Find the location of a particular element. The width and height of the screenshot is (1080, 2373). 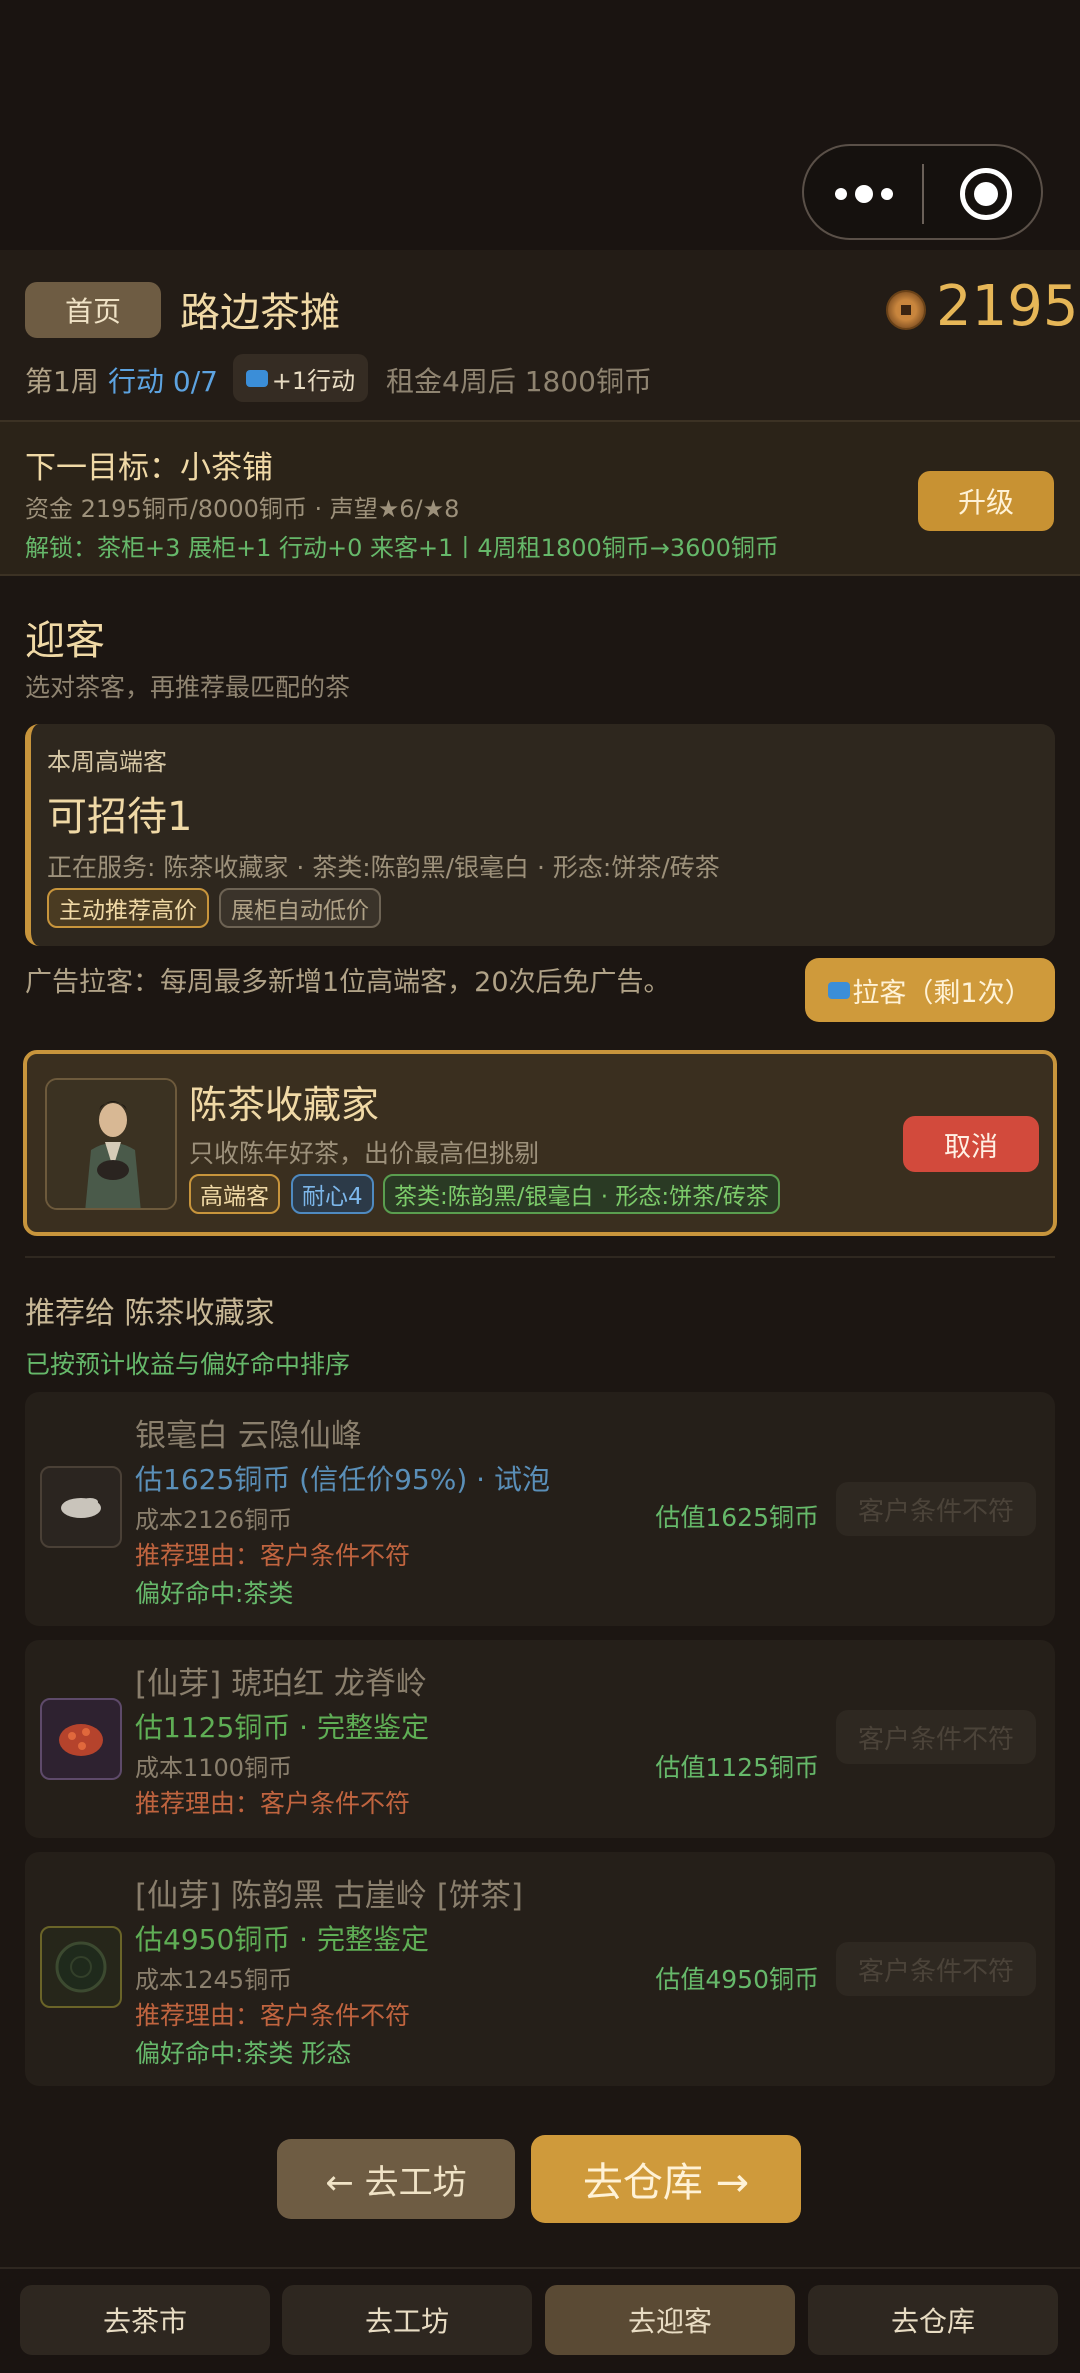

tea-name: 银毫白 云隐仙峰 is located at coordinates (248, 1436).